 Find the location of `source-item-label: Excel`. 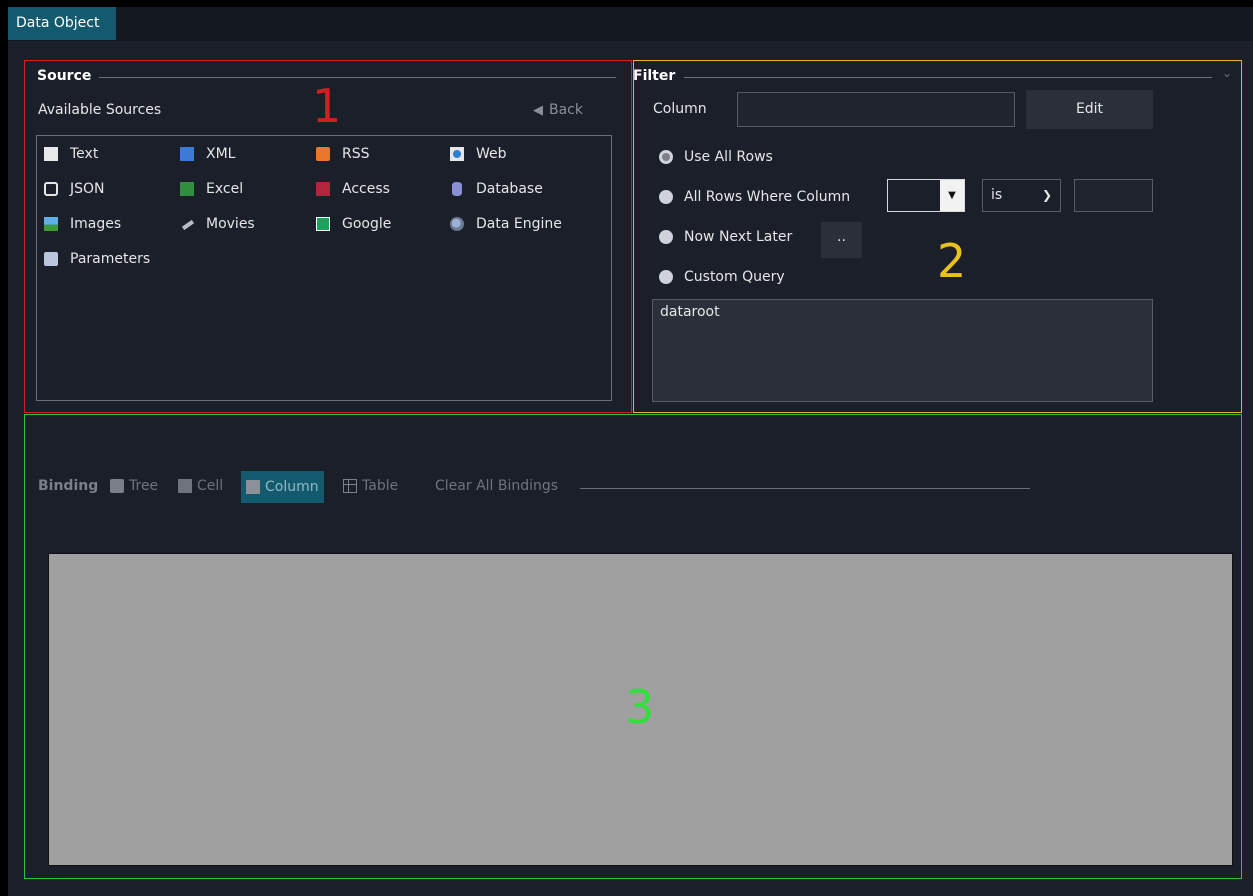

source-item-label: Excel is located at coordinates (225, 189).